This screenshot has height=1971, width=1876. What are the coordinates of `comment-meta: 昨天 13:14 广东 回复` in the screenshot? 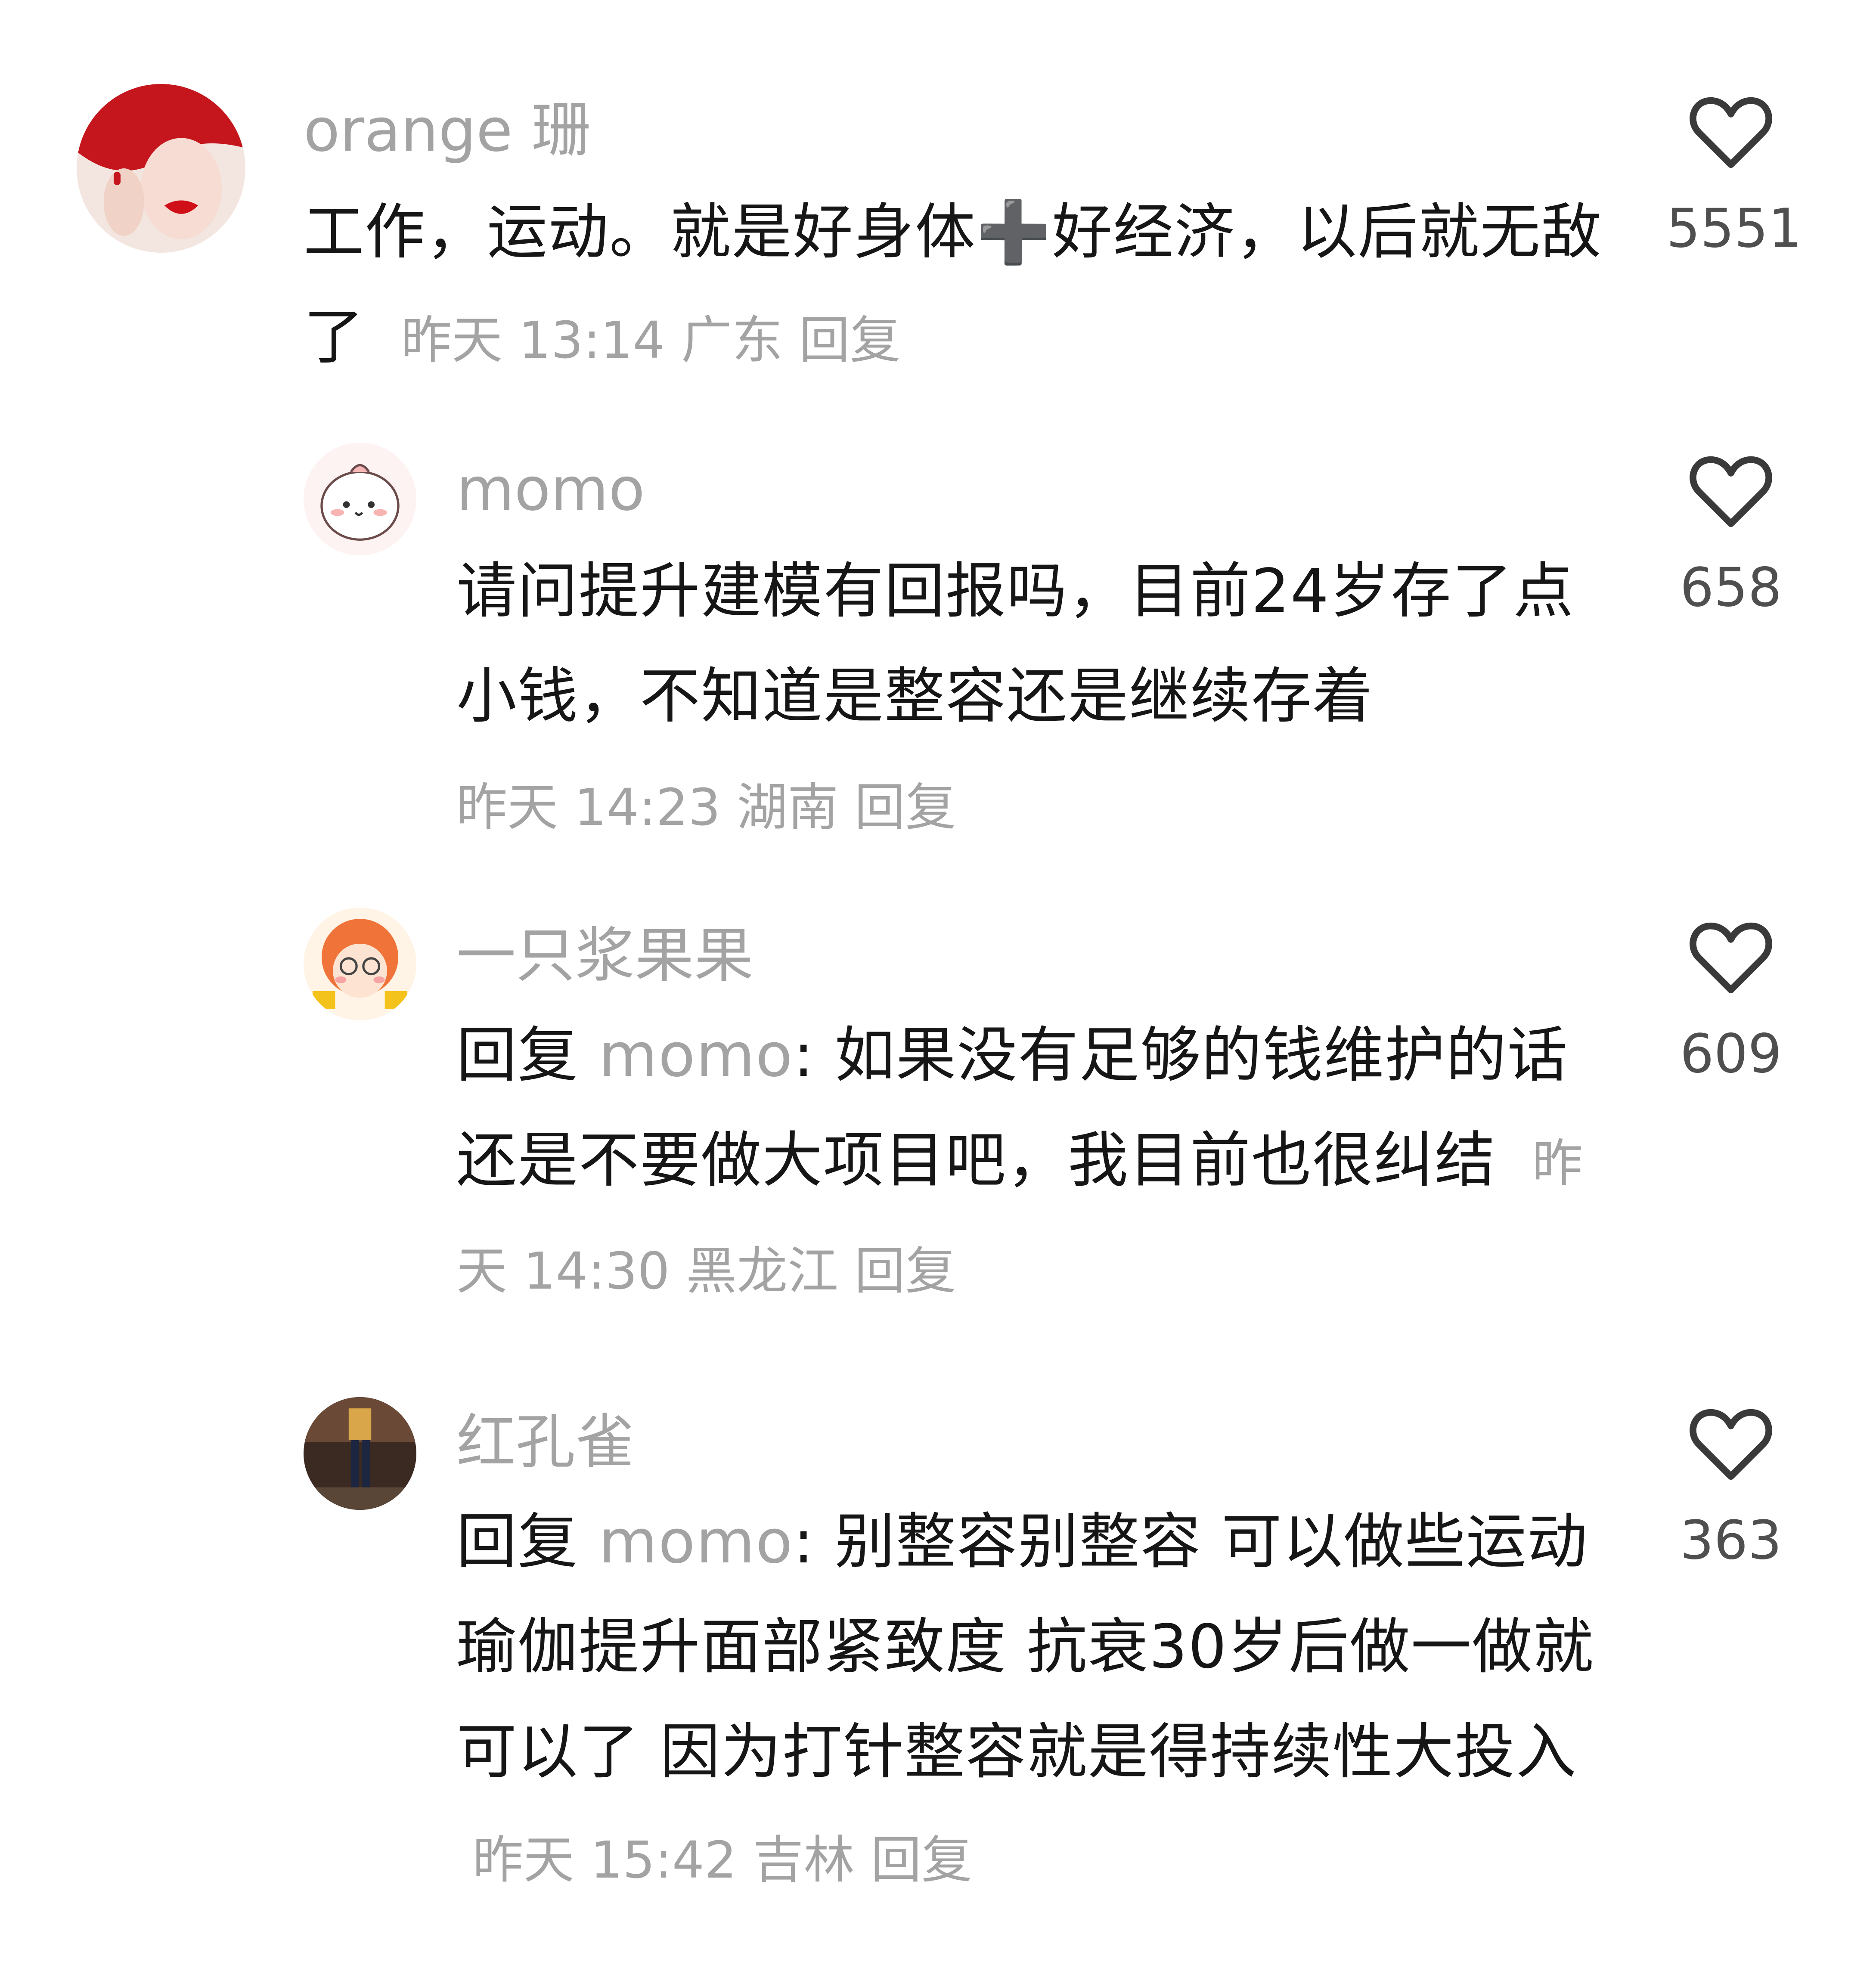 It's located at (643, 340).